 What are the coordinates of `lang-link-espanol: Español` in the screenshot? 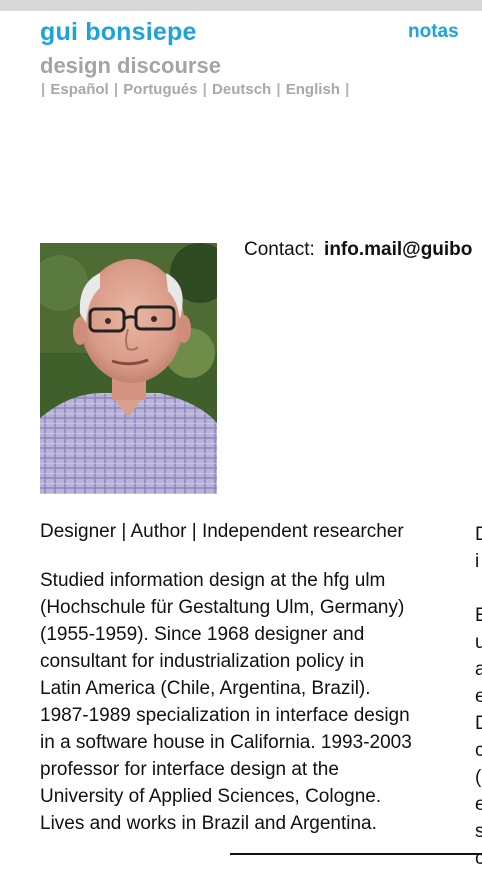 It's located at (79, 89).